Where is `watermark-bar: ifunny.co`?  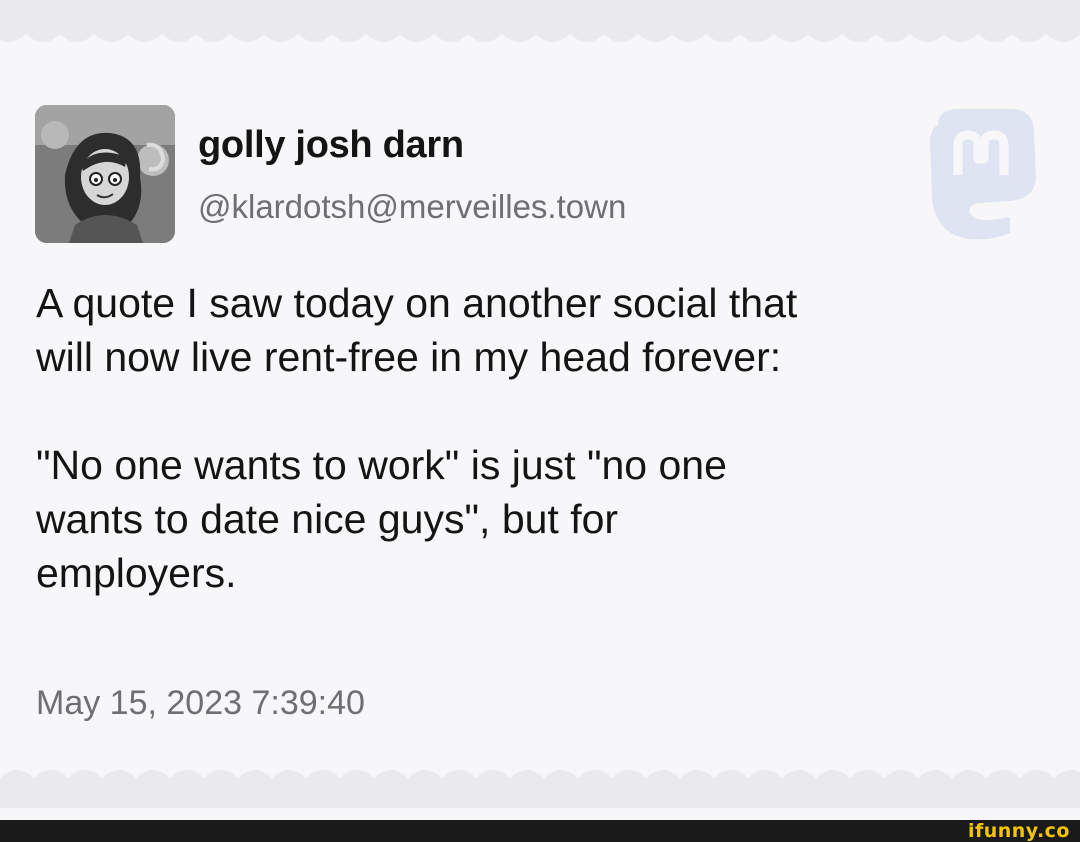
watermark-bar: ifunny.co is located at coordinates (540, 831).